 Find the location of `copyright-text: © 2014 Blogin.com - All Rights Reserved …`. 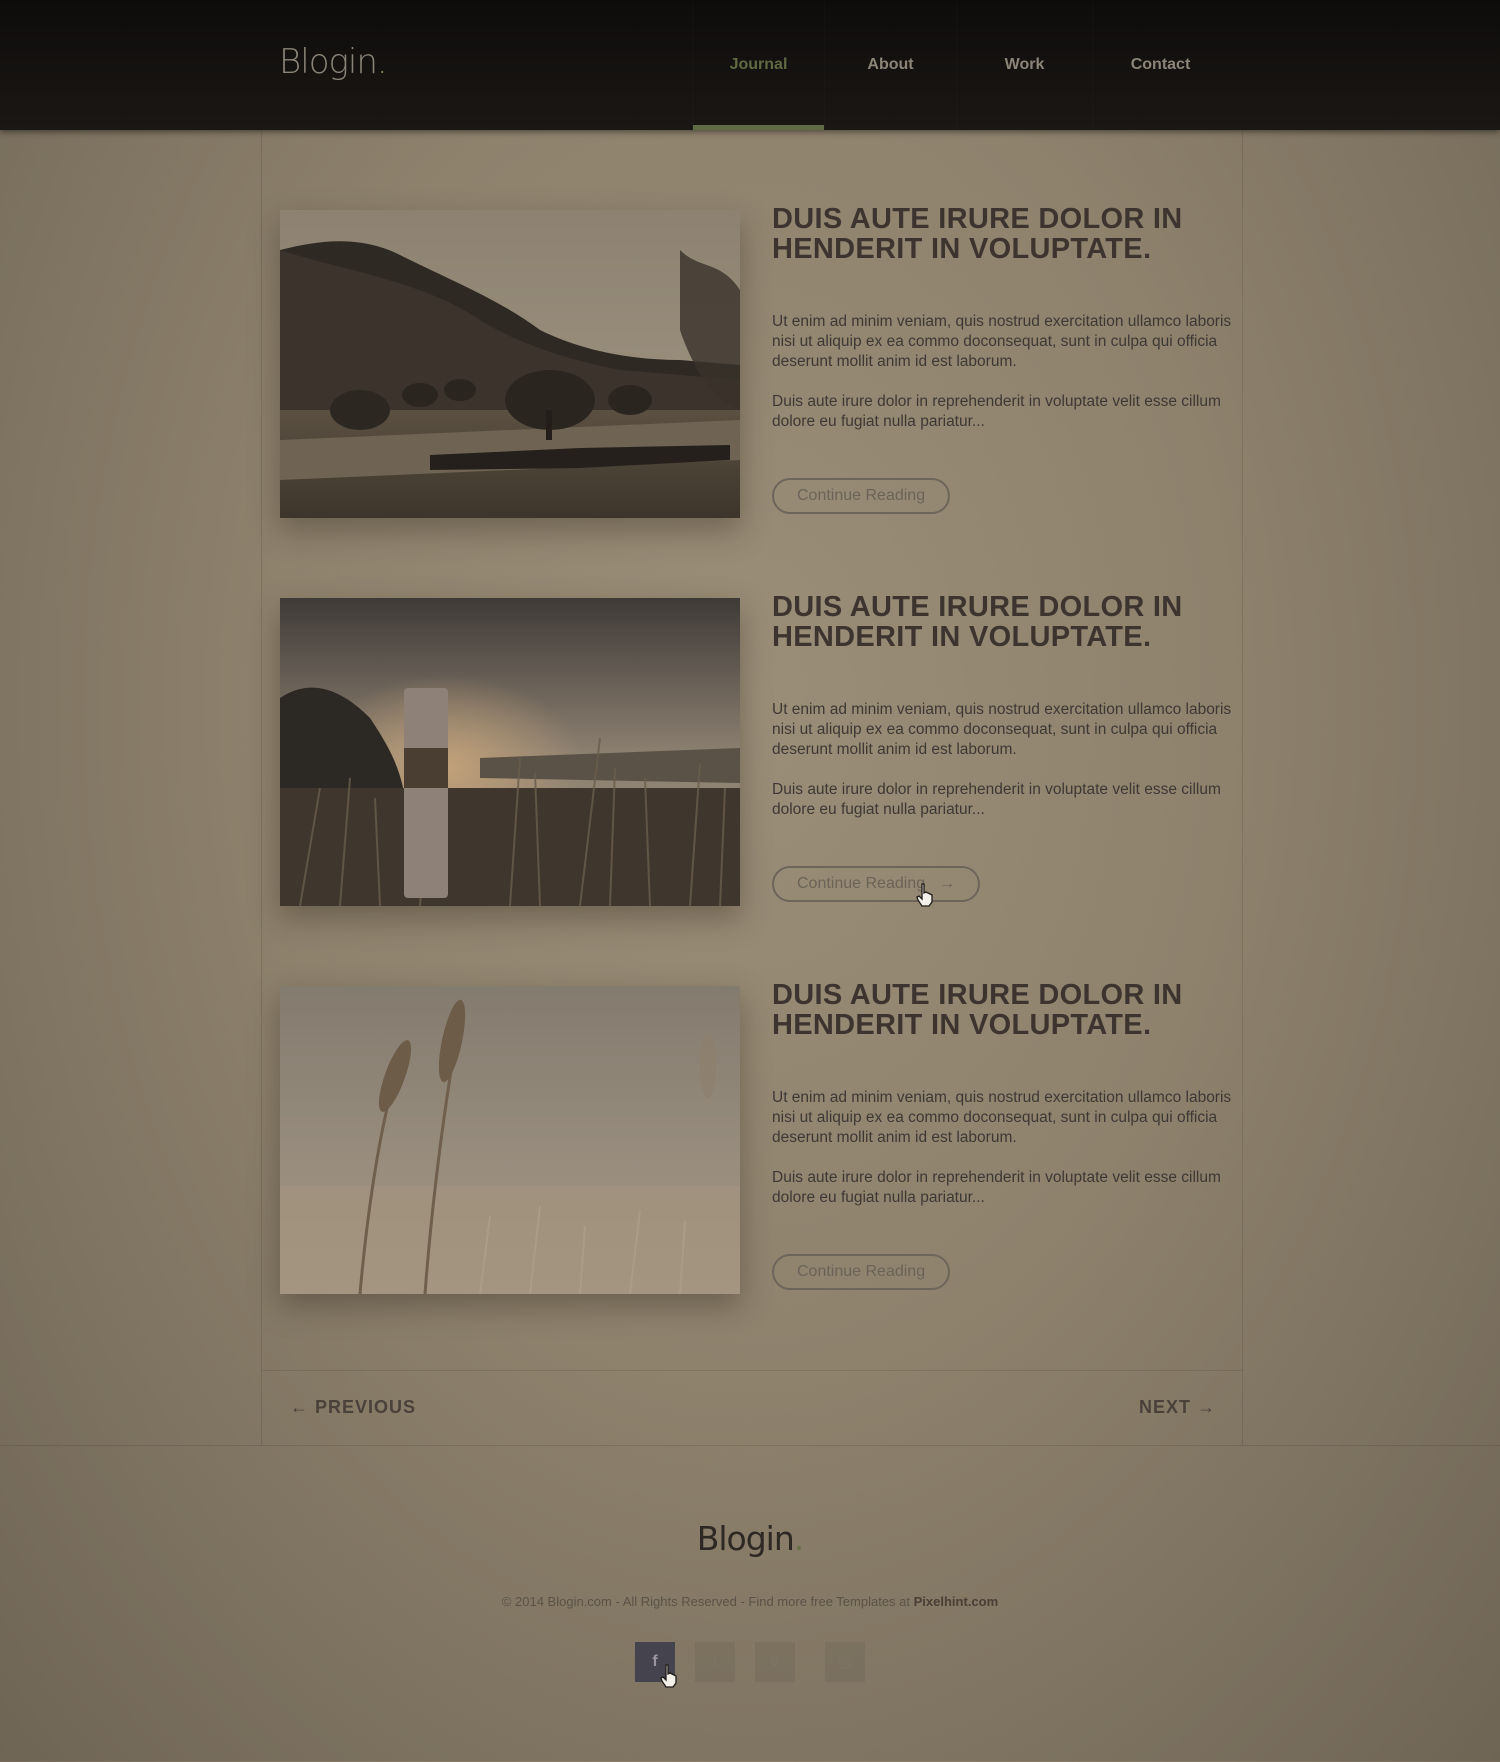

copyright-text: © 2014 Blogin.com - All Rights Reserved … is located at coordinates (750, 1601).